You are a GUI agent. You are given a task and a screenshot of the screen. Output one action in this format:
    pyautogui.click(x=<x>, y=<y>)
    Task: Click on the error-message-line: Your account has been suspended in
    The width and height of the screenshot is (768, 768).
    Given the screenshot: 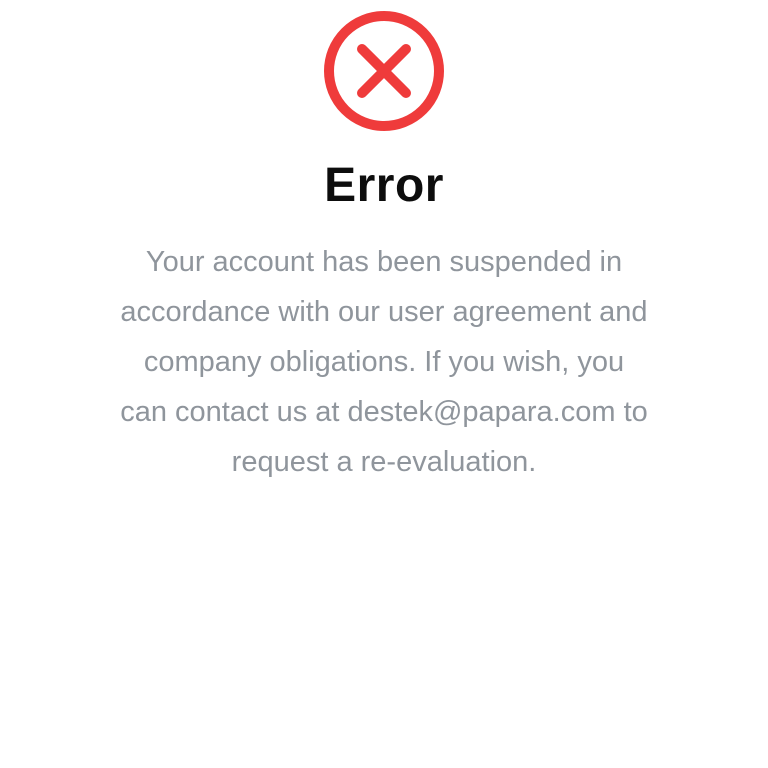 What is the action you would take?
    pyautogui.click(x=384, y=262)
    